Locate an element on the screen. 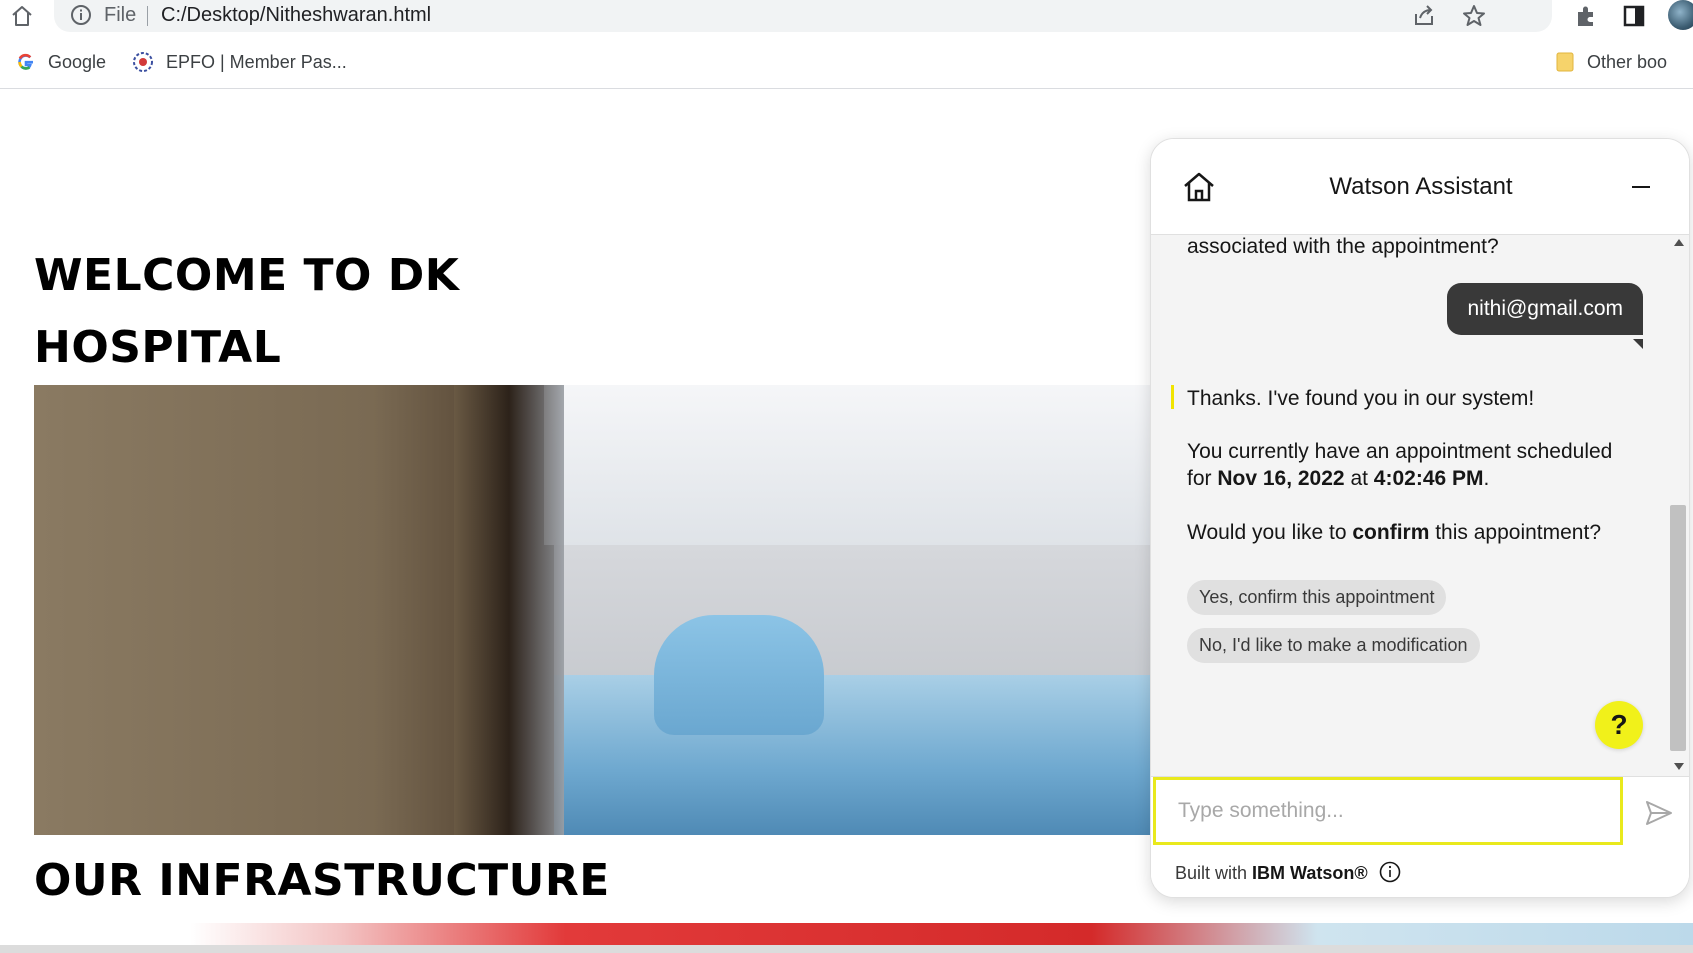 Image resolution: width=1693 pixels, height=953 pixels. other-bookmarks: Other boo is located at coordinates (1611, 62).